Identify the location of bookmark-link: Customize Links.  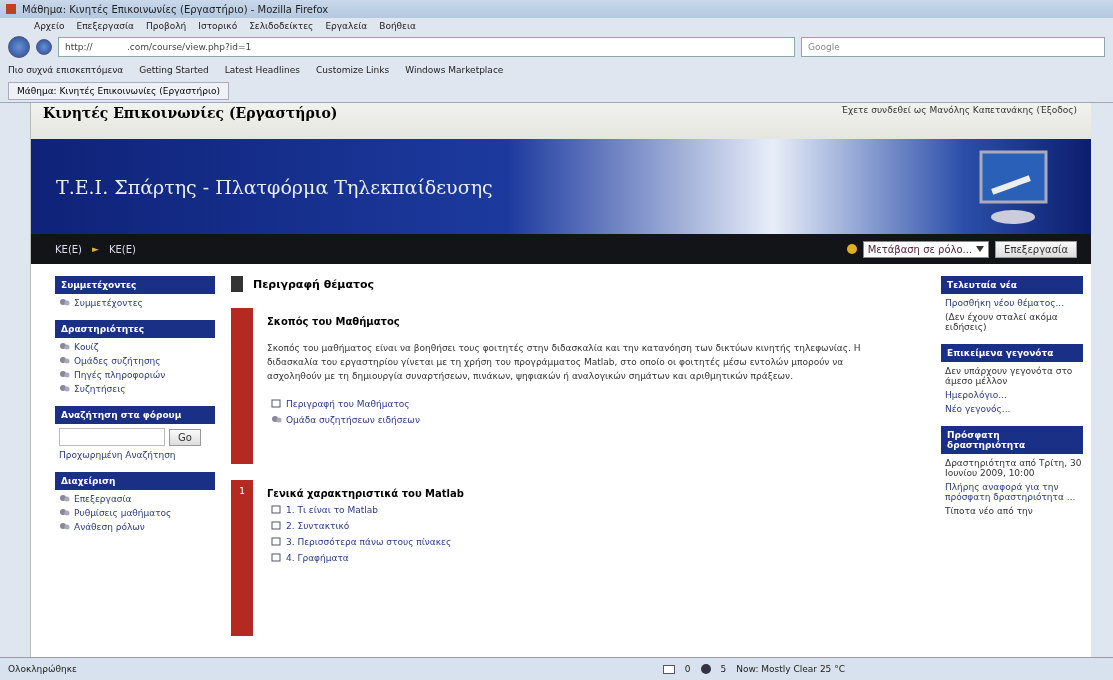
(352, 70).